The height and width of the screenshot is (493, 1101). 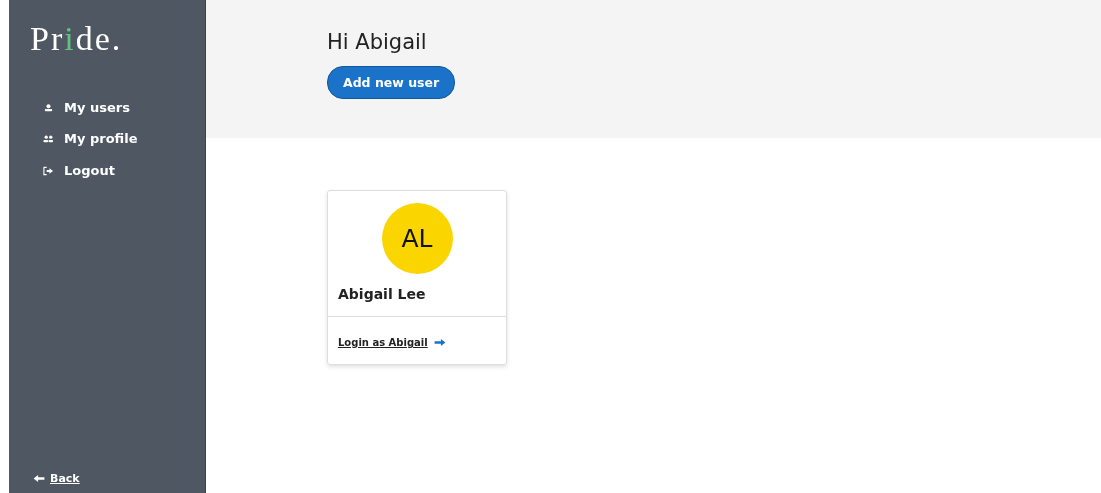 What do you see at coordinates (392, 342) in the screenshot?
I see `login-link: Login as Abigail` at bounding box center [392, 342].